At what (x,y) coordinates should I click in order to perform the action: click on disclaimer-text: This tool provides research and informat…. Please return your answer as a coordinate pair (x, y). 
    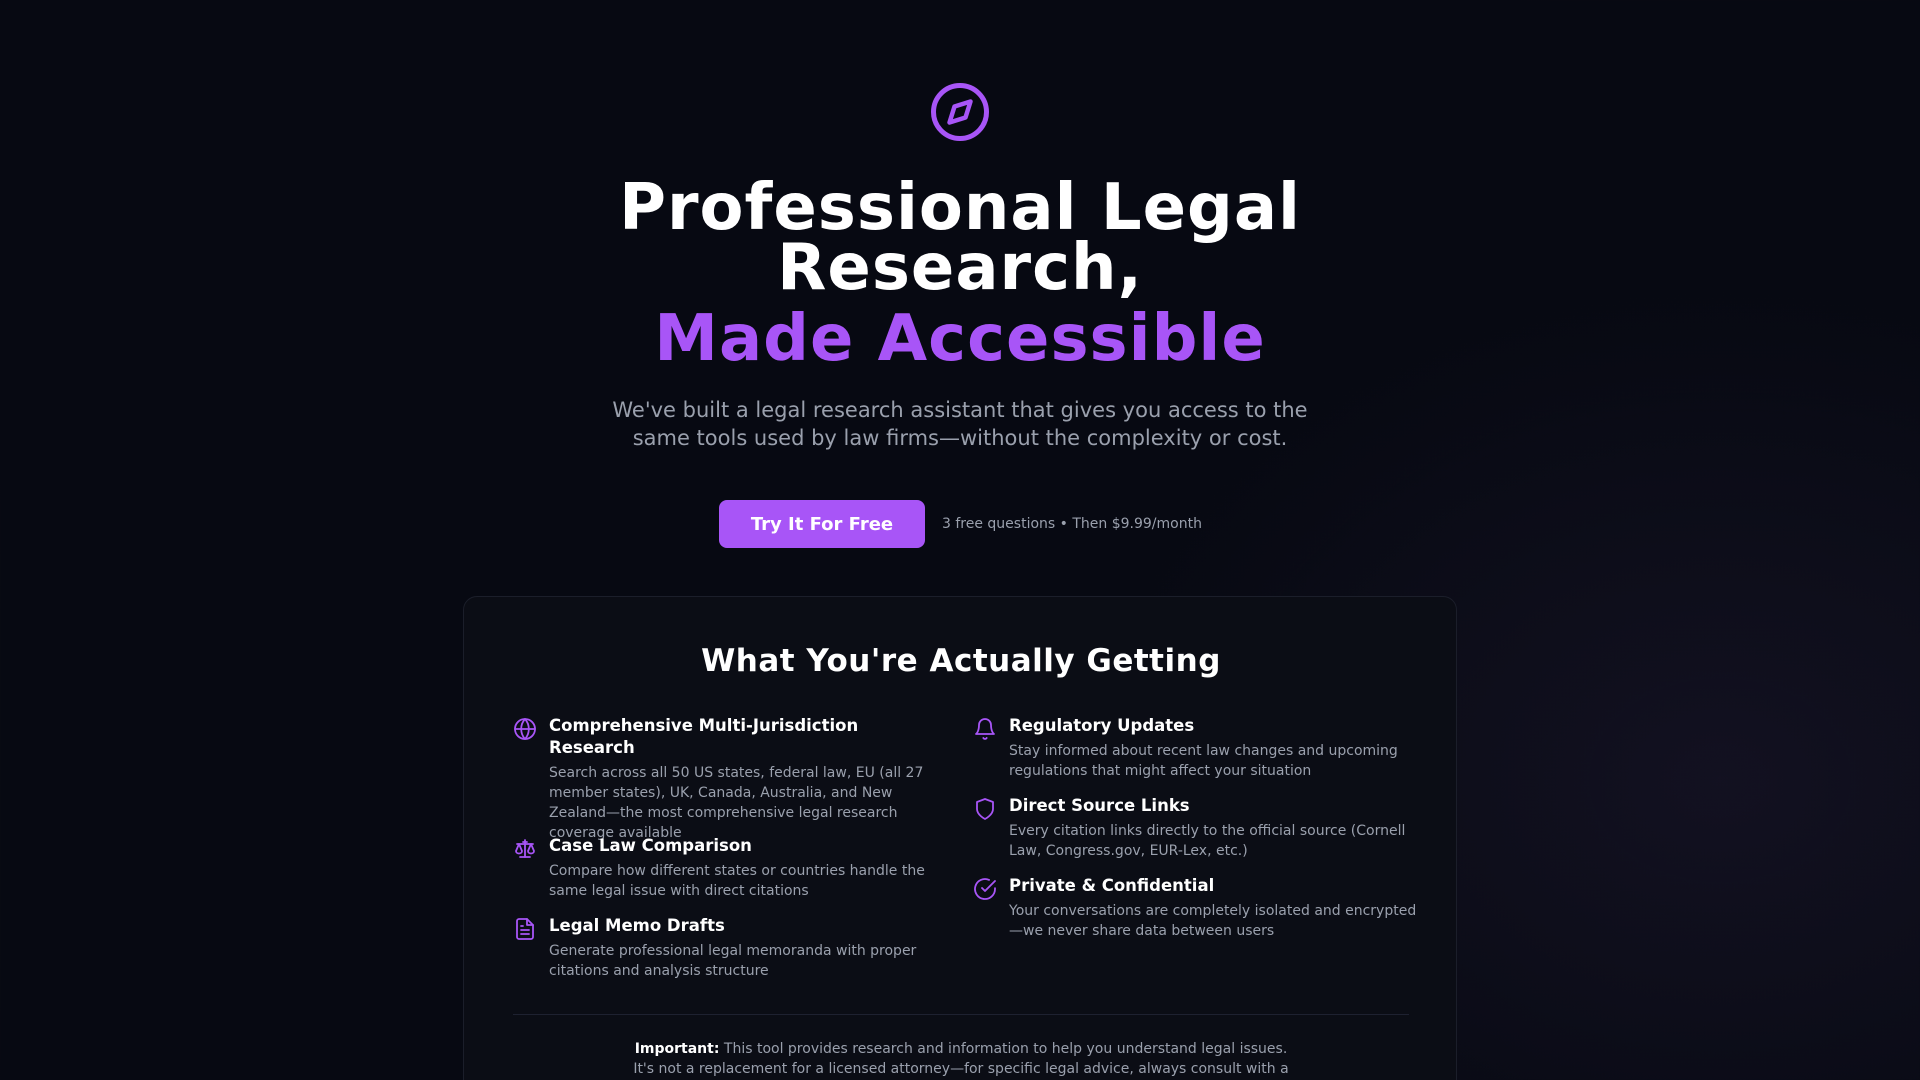
    Looking at the image, I should click on (961, 1059).